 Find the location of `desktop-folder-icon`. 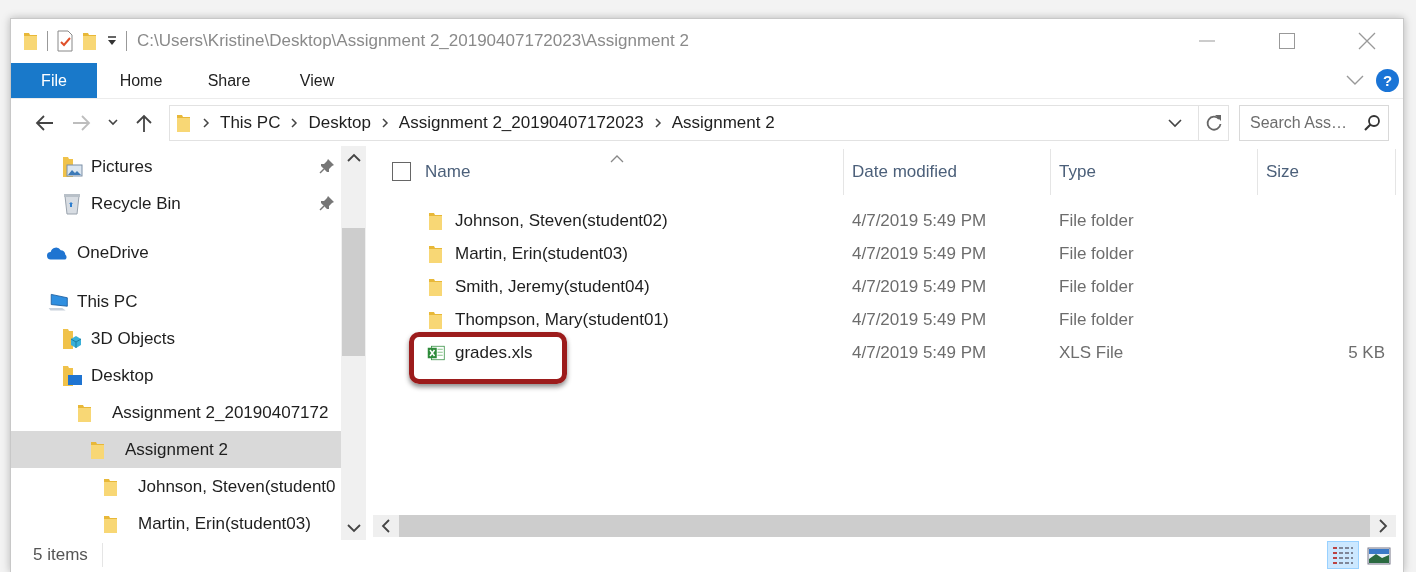

desktop-folder-icon is located at coordinates (72, 375).